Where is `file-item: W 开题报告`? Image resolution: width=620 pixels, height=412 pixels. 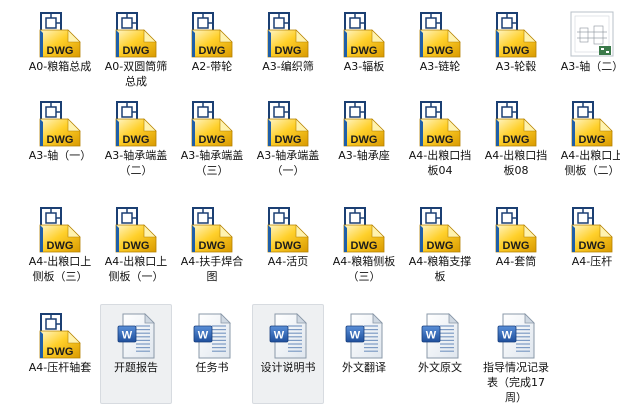
file-item: W 开题报告 is located at coordinates (136, 354).